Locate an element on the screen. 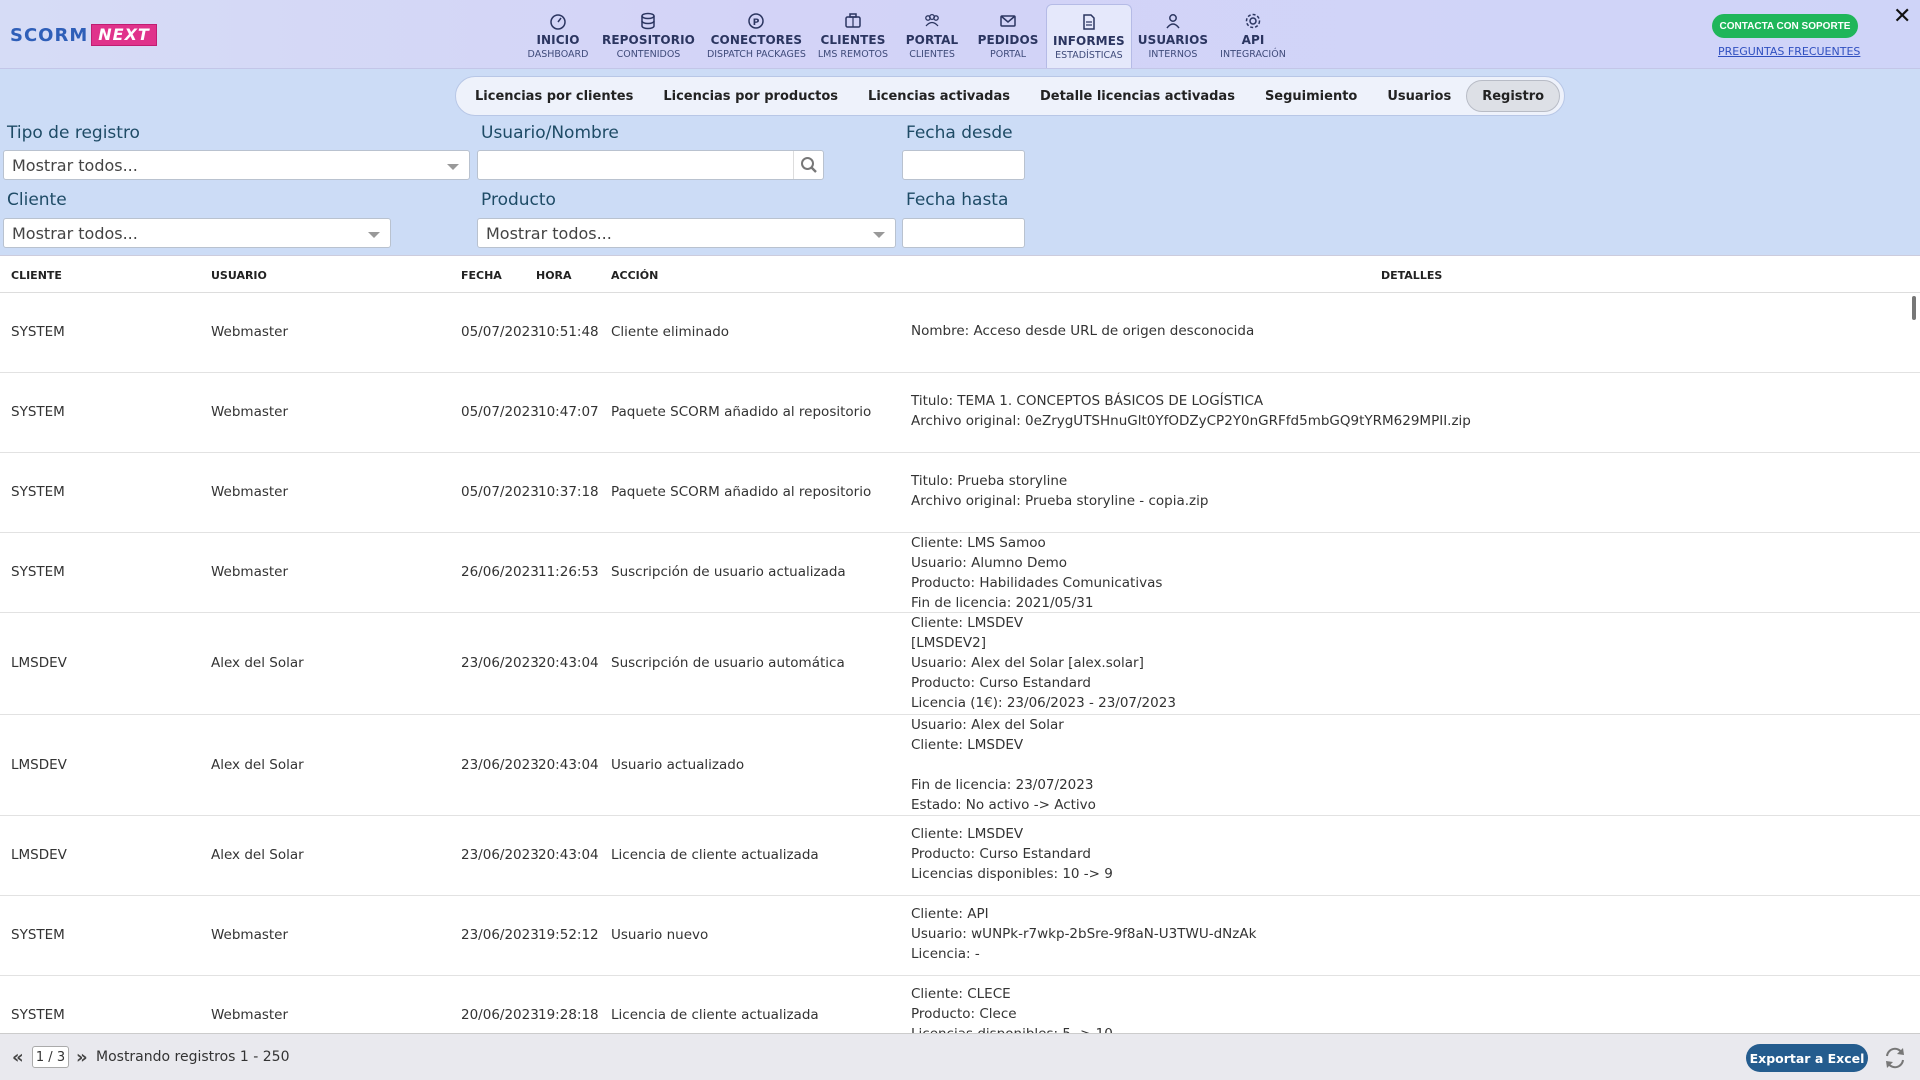 This screenshot has height=1080, width=1920. nav-item-pedidos: PEDIDOS PORTAL is located at coordinates (1008, 36).